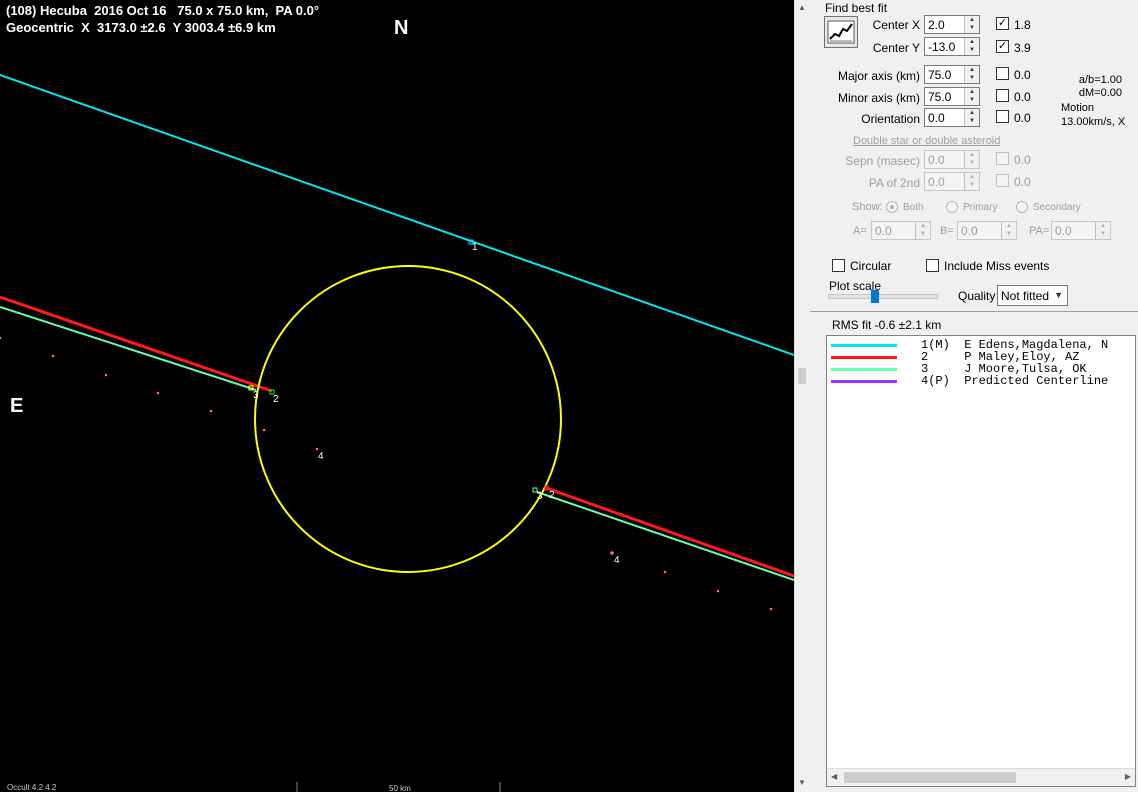 The image size is (1138, 792). What do you see at coordinates (997, 266) in the screenshot?
I see `include-miss-label: Include Miss events` at bounding box center [997, 266].